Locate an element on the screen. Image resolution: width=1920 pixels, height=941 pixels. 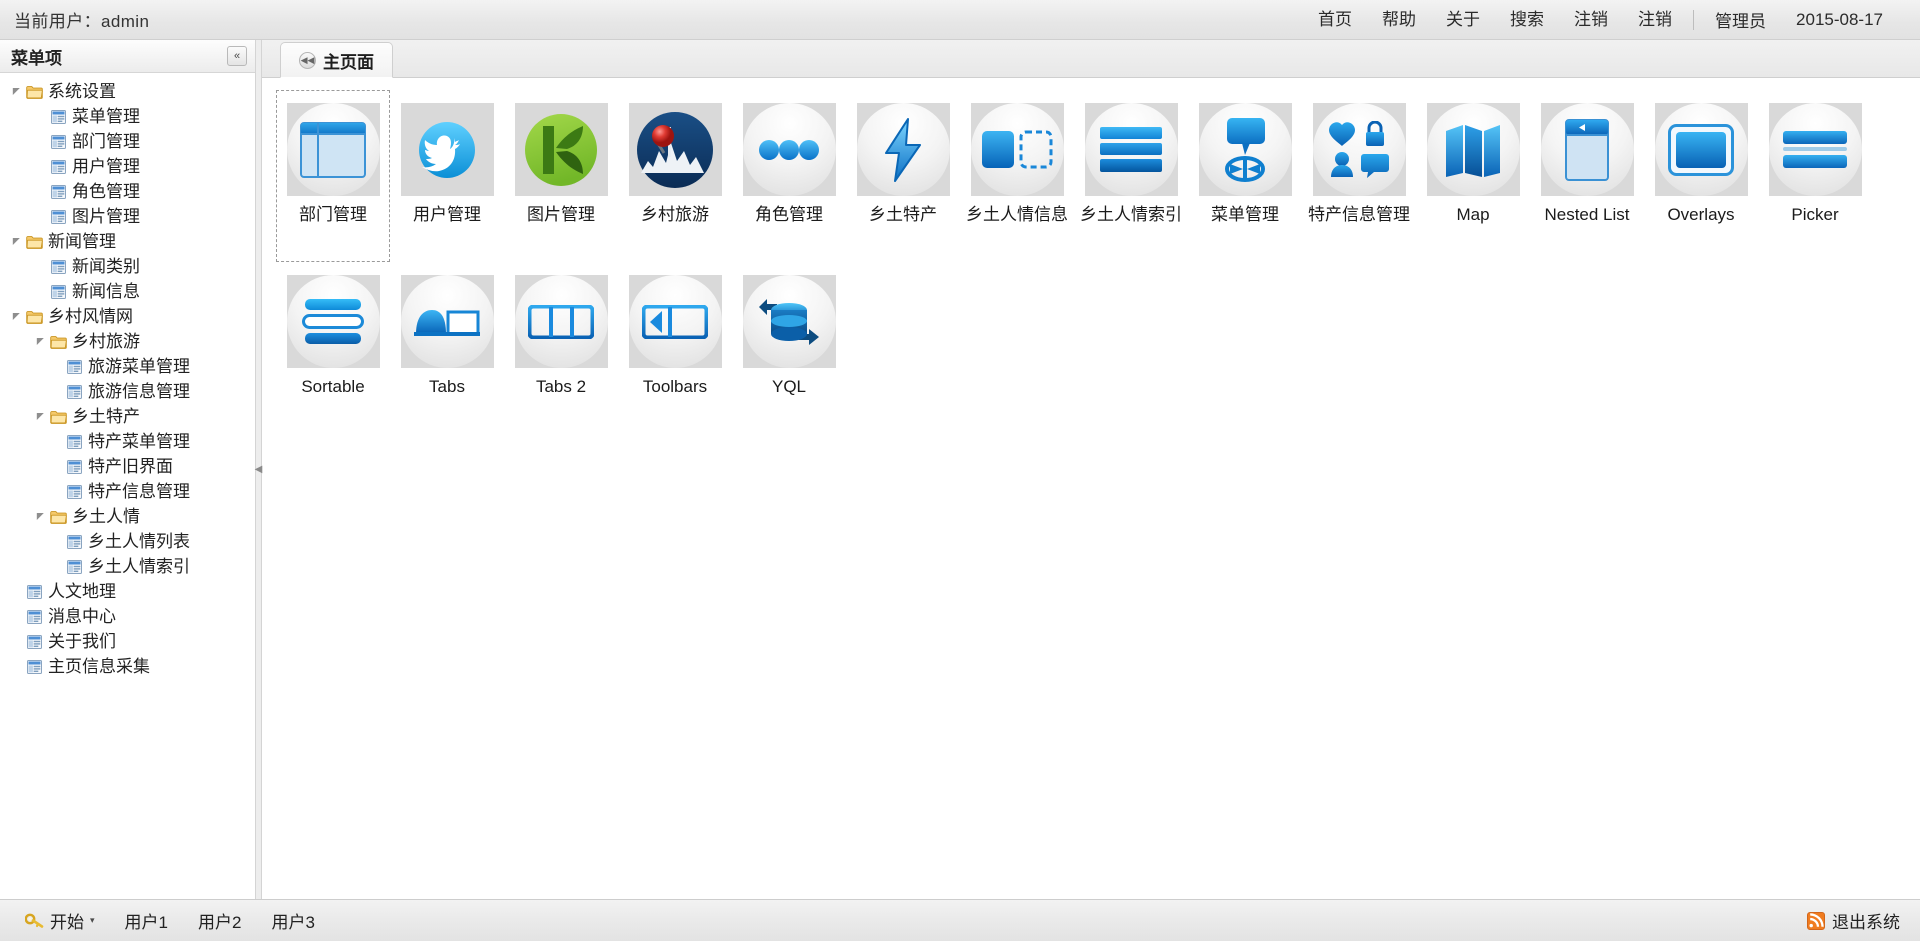
tree-item-leaf: 乡土人情索引 is located at coordinates (127, 566).